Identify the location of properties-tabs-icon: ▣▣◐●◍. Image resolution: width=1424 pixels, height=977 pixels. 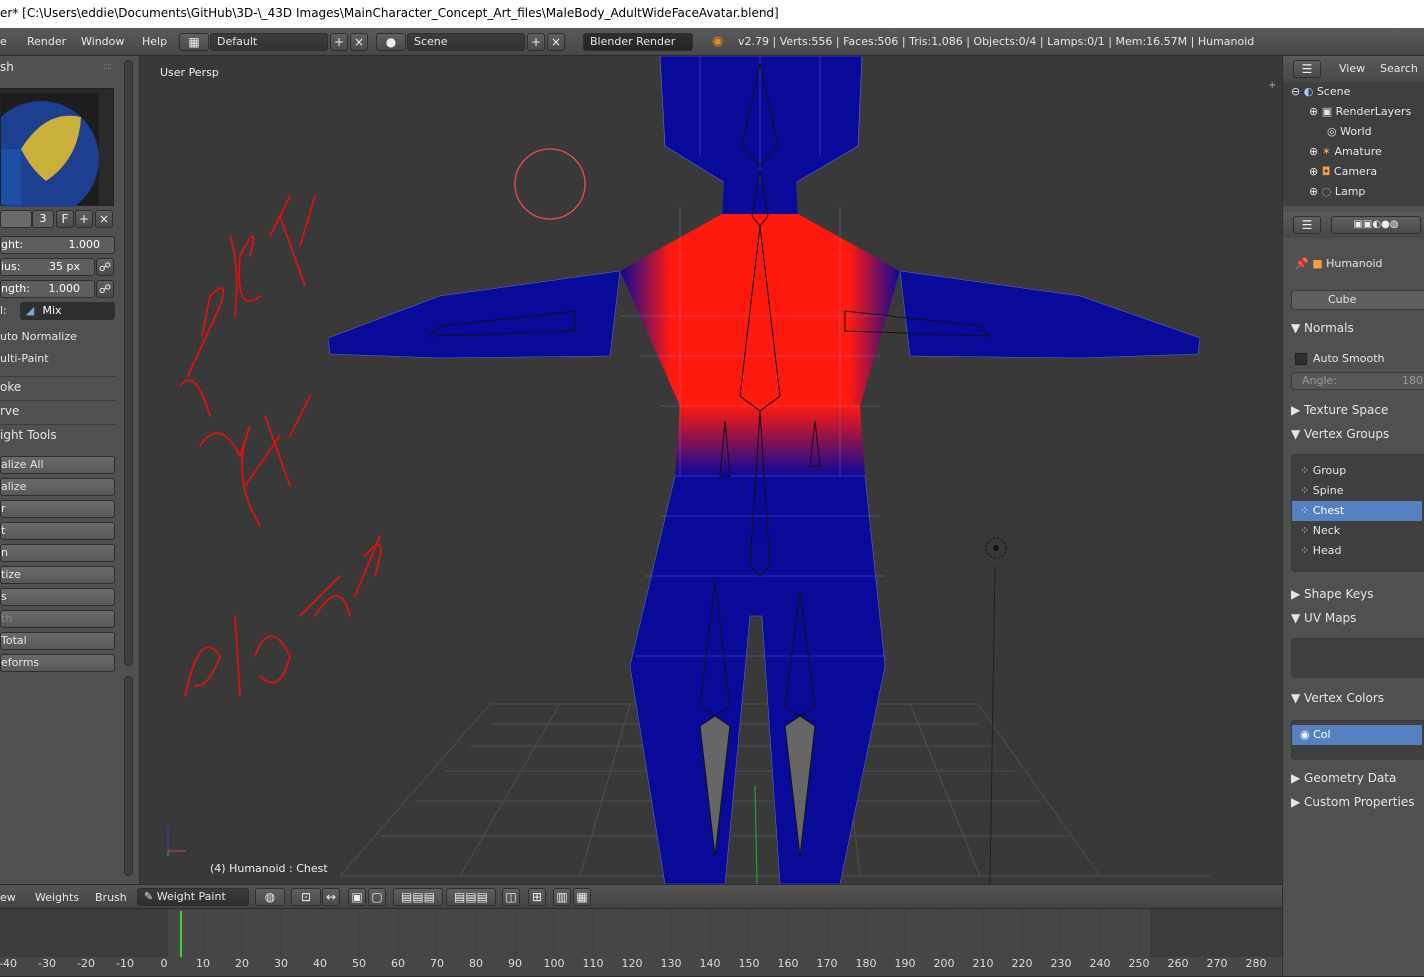
(1376, 225).